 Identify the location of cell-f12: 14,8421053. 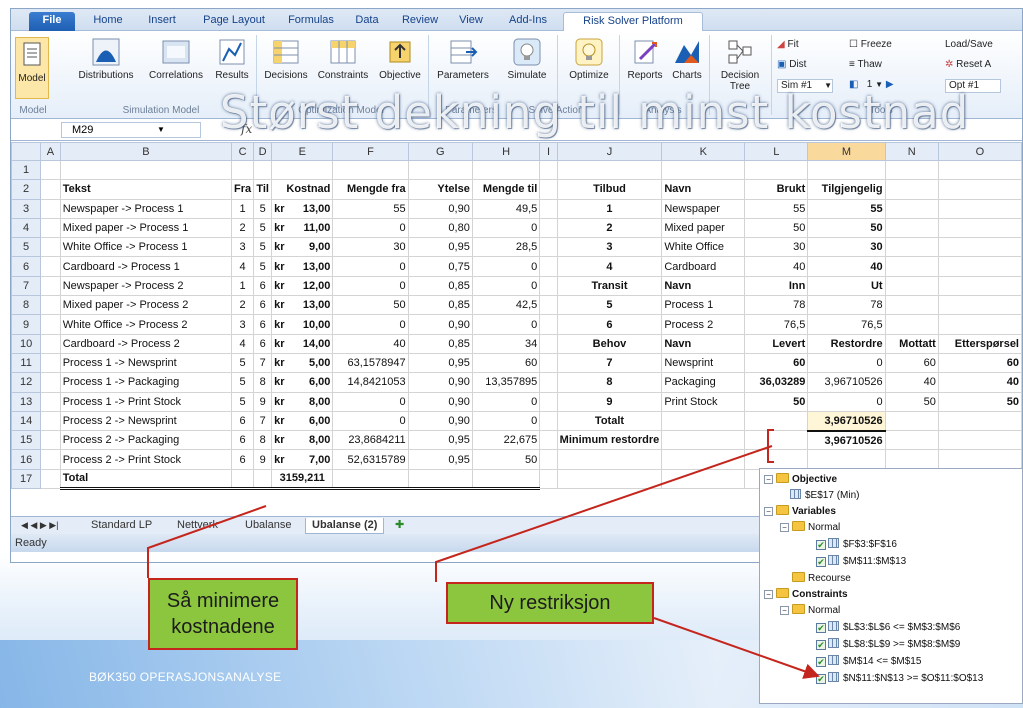
(370, 382).